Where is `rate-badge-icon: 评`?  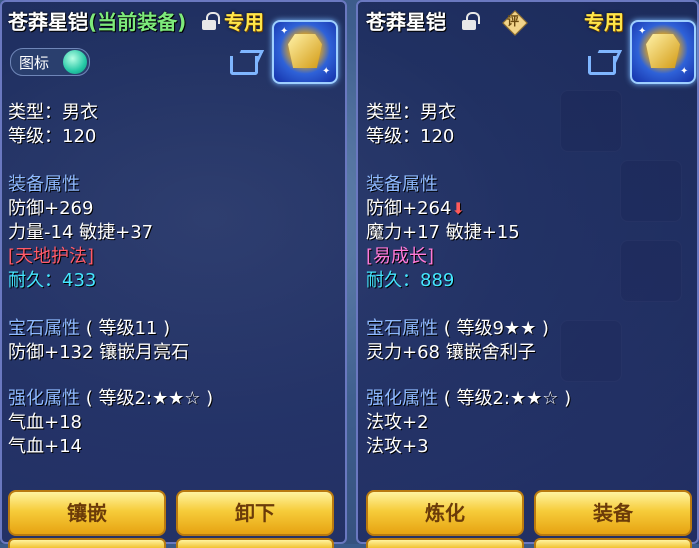 rate-badge-icon: 评 is located at coordinates (515, 23).